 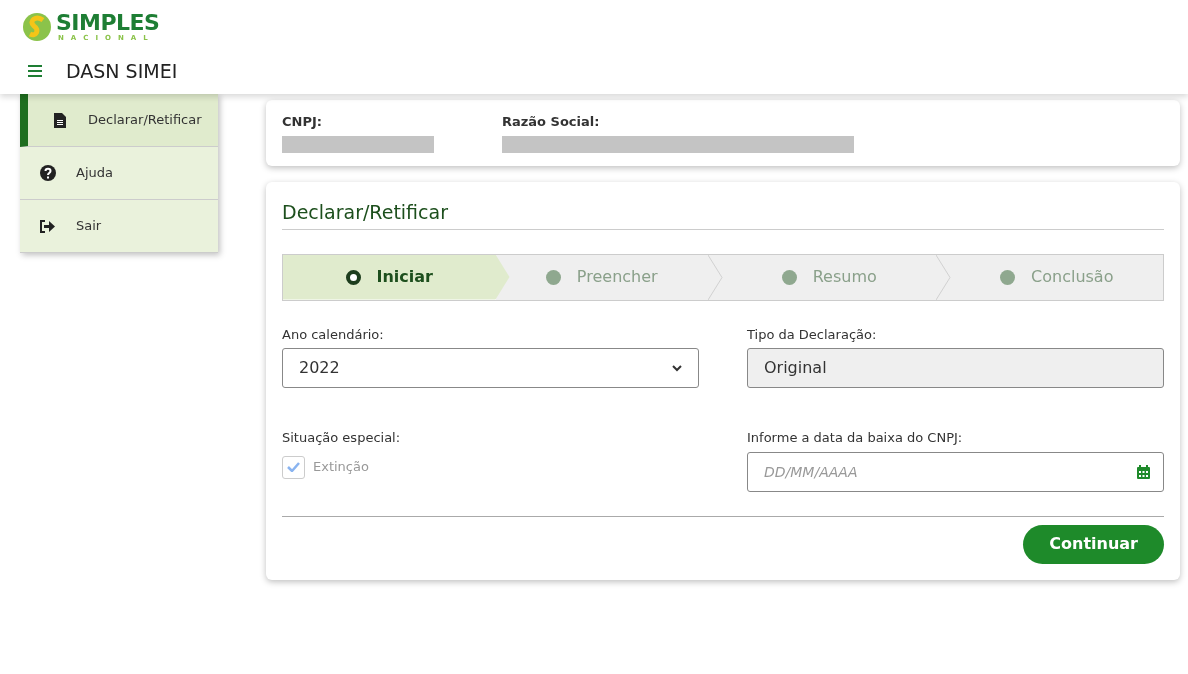 What do you see at coordinates (955, 471) in the screenshot?
I see `date-field: DD/MM/AAAA` at bounding box center [955, 471].